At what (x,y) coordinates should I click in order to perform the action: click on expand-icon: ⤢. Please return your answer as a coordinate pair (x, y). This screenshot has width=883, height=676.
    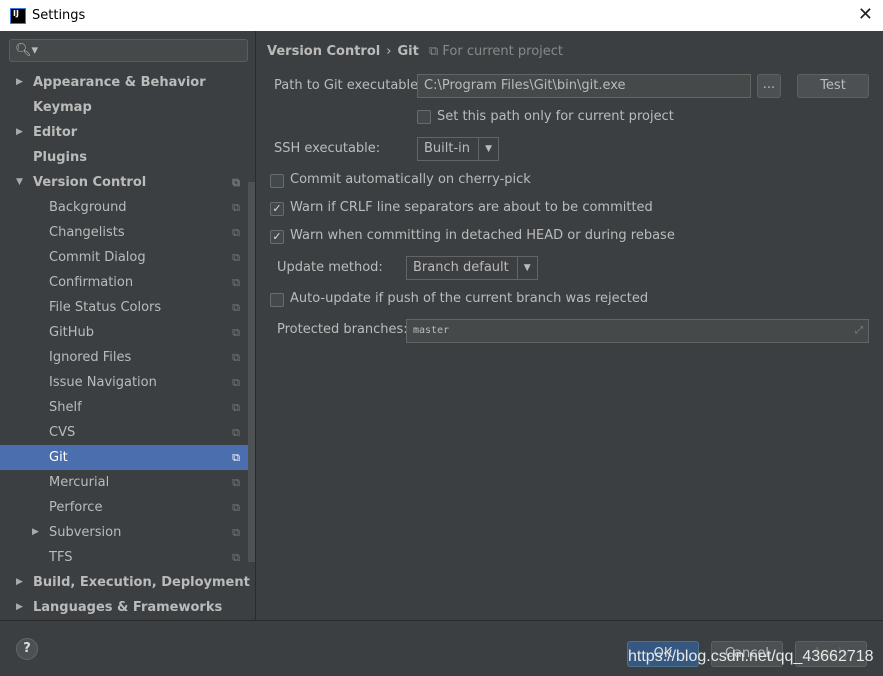
    Looking at the image, I should click on (859, 330).